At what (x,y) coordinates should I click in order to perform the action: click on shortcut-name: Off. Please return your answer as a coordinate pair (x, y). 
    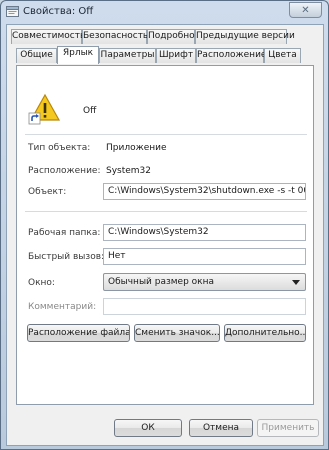
    Looking at the image, I should click on (90, 111).